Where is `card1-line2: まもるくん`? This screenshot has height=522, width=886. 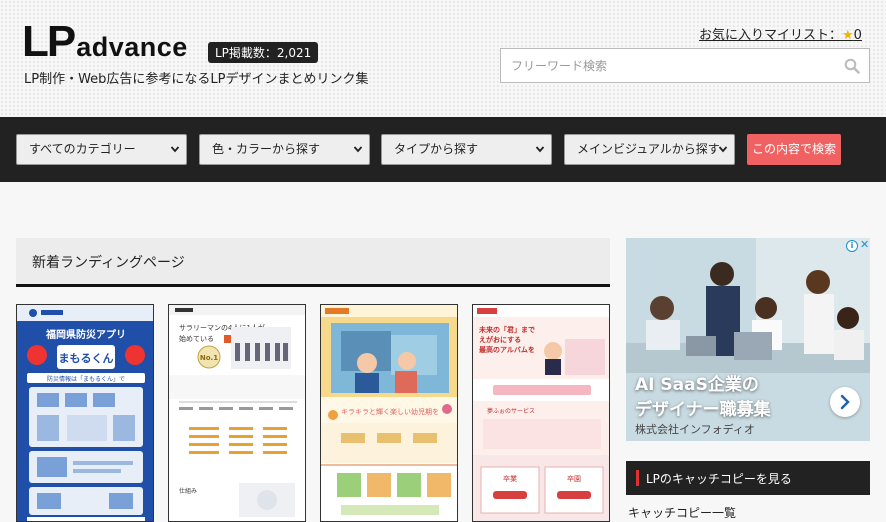 card1-line2: まもるくん is located at coordinates (86, 358).